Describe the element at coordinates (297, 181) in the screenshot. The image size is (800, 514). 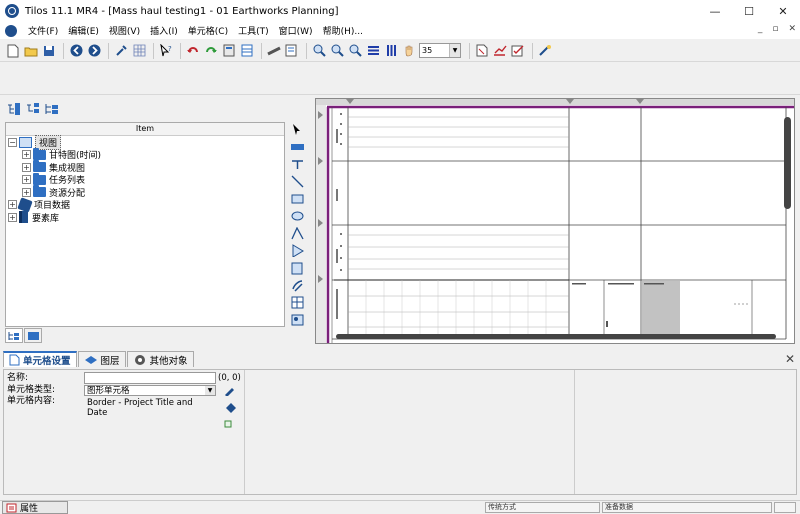
I see `line-tool-icon` at that location.